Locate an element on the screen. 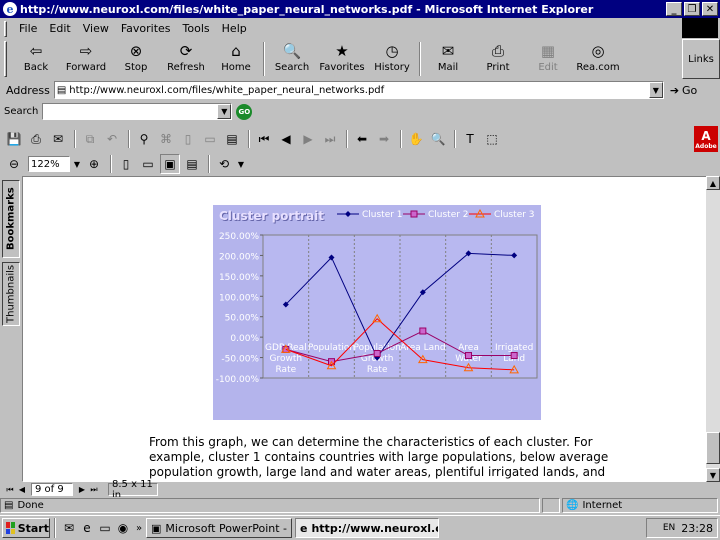 Image resolution: width=720 pixels, height=540 pixels. forward-arrow-icon: ⇨ is located at coordinates (86, 51).